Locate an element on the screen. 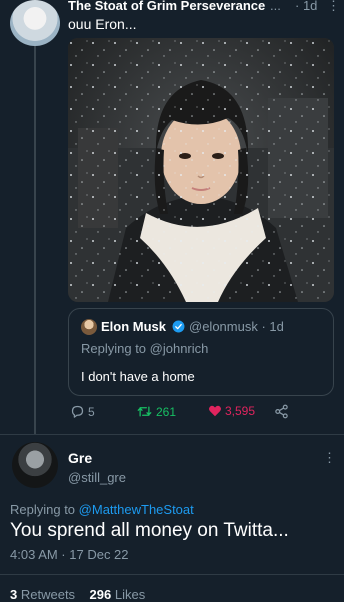 Image resolution: width=344 pixels, height=602 pixels. nested-quote-reply-to: Replying to @johnrich is located at coordinates (145, 348).